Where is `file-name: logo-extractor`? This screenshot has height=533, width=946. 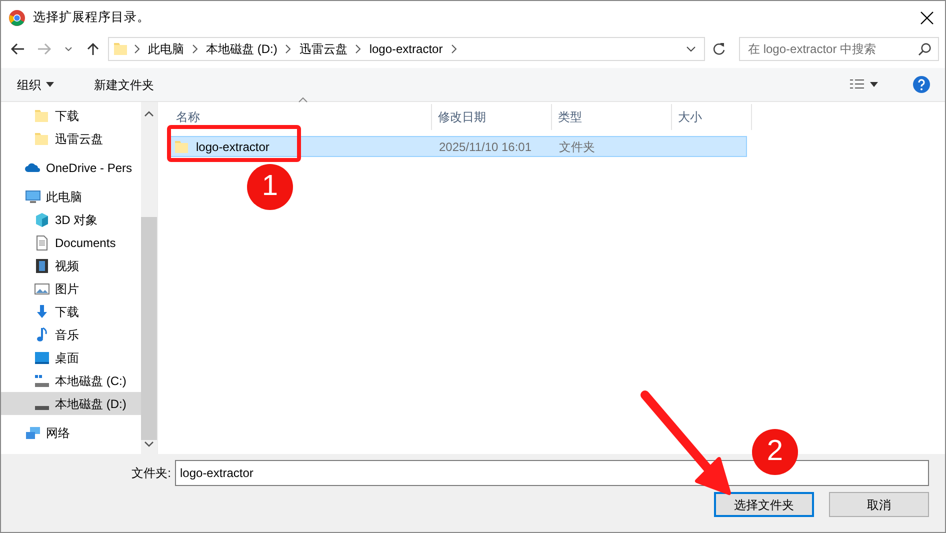 file-name: logo-extractor is located at coordinates (233, 147).